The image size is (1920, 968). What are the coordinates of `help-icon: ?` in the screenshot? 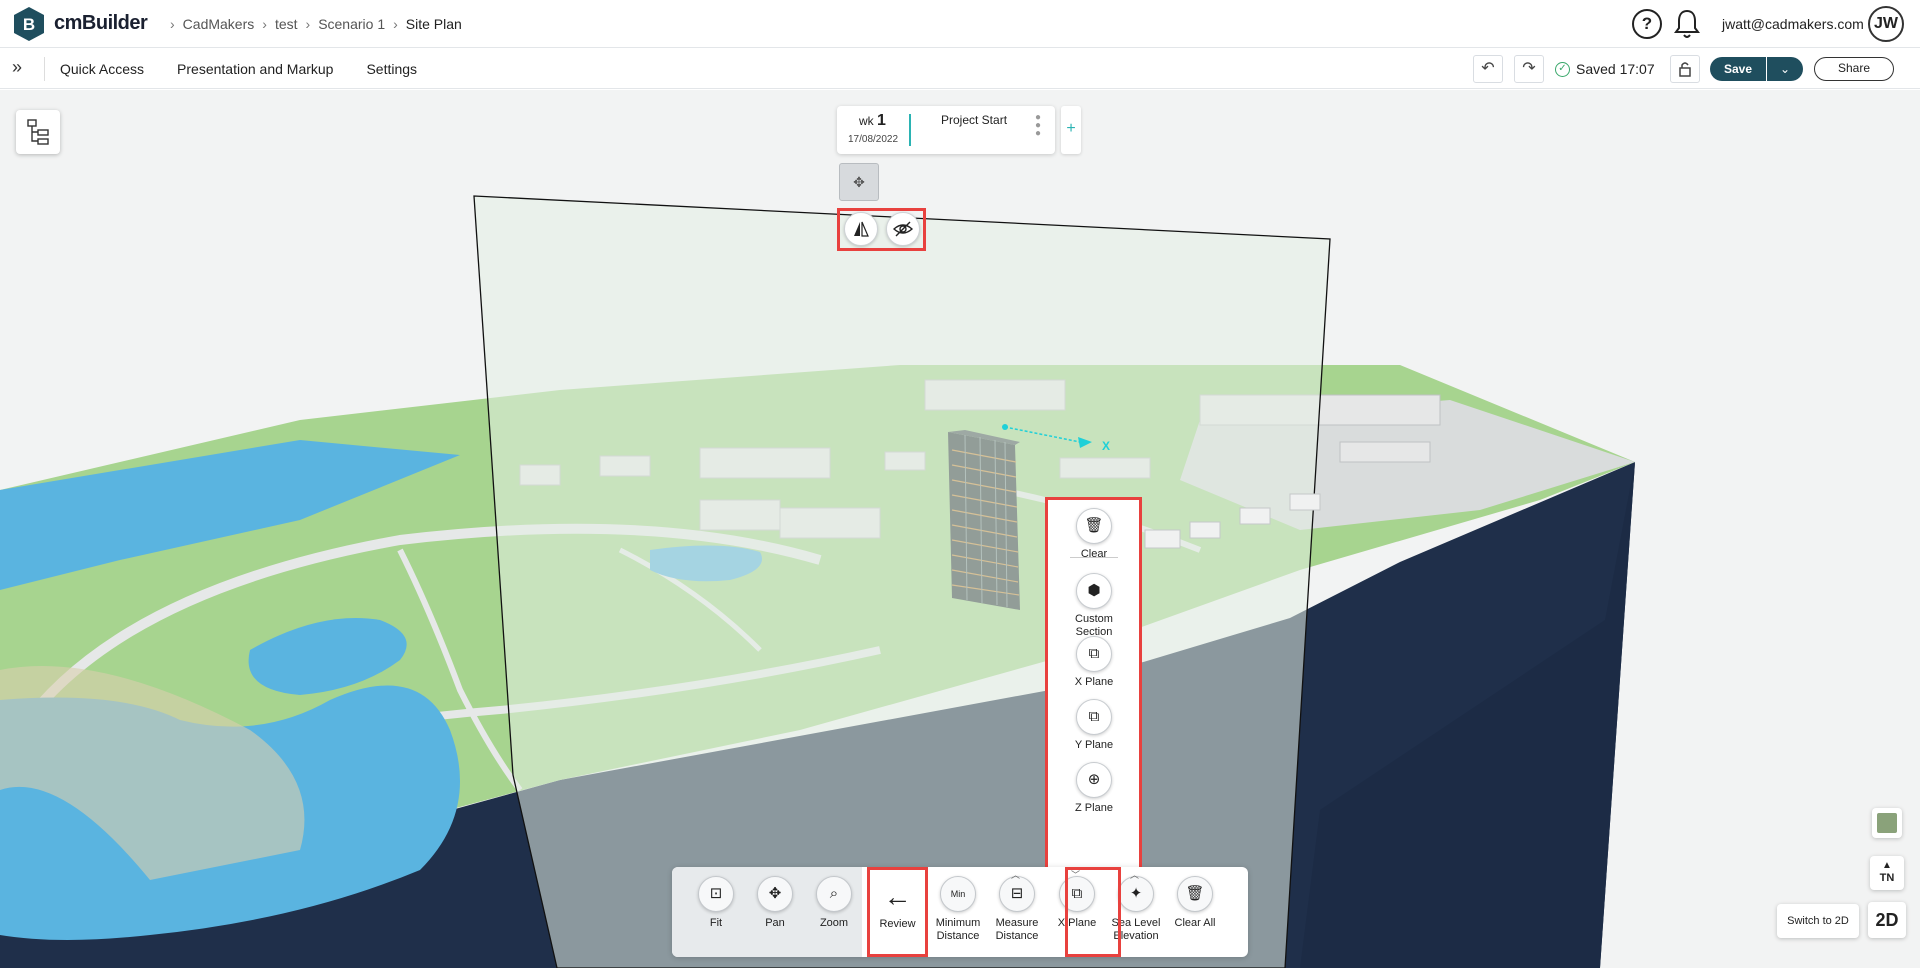 It's located at (1647, 24).